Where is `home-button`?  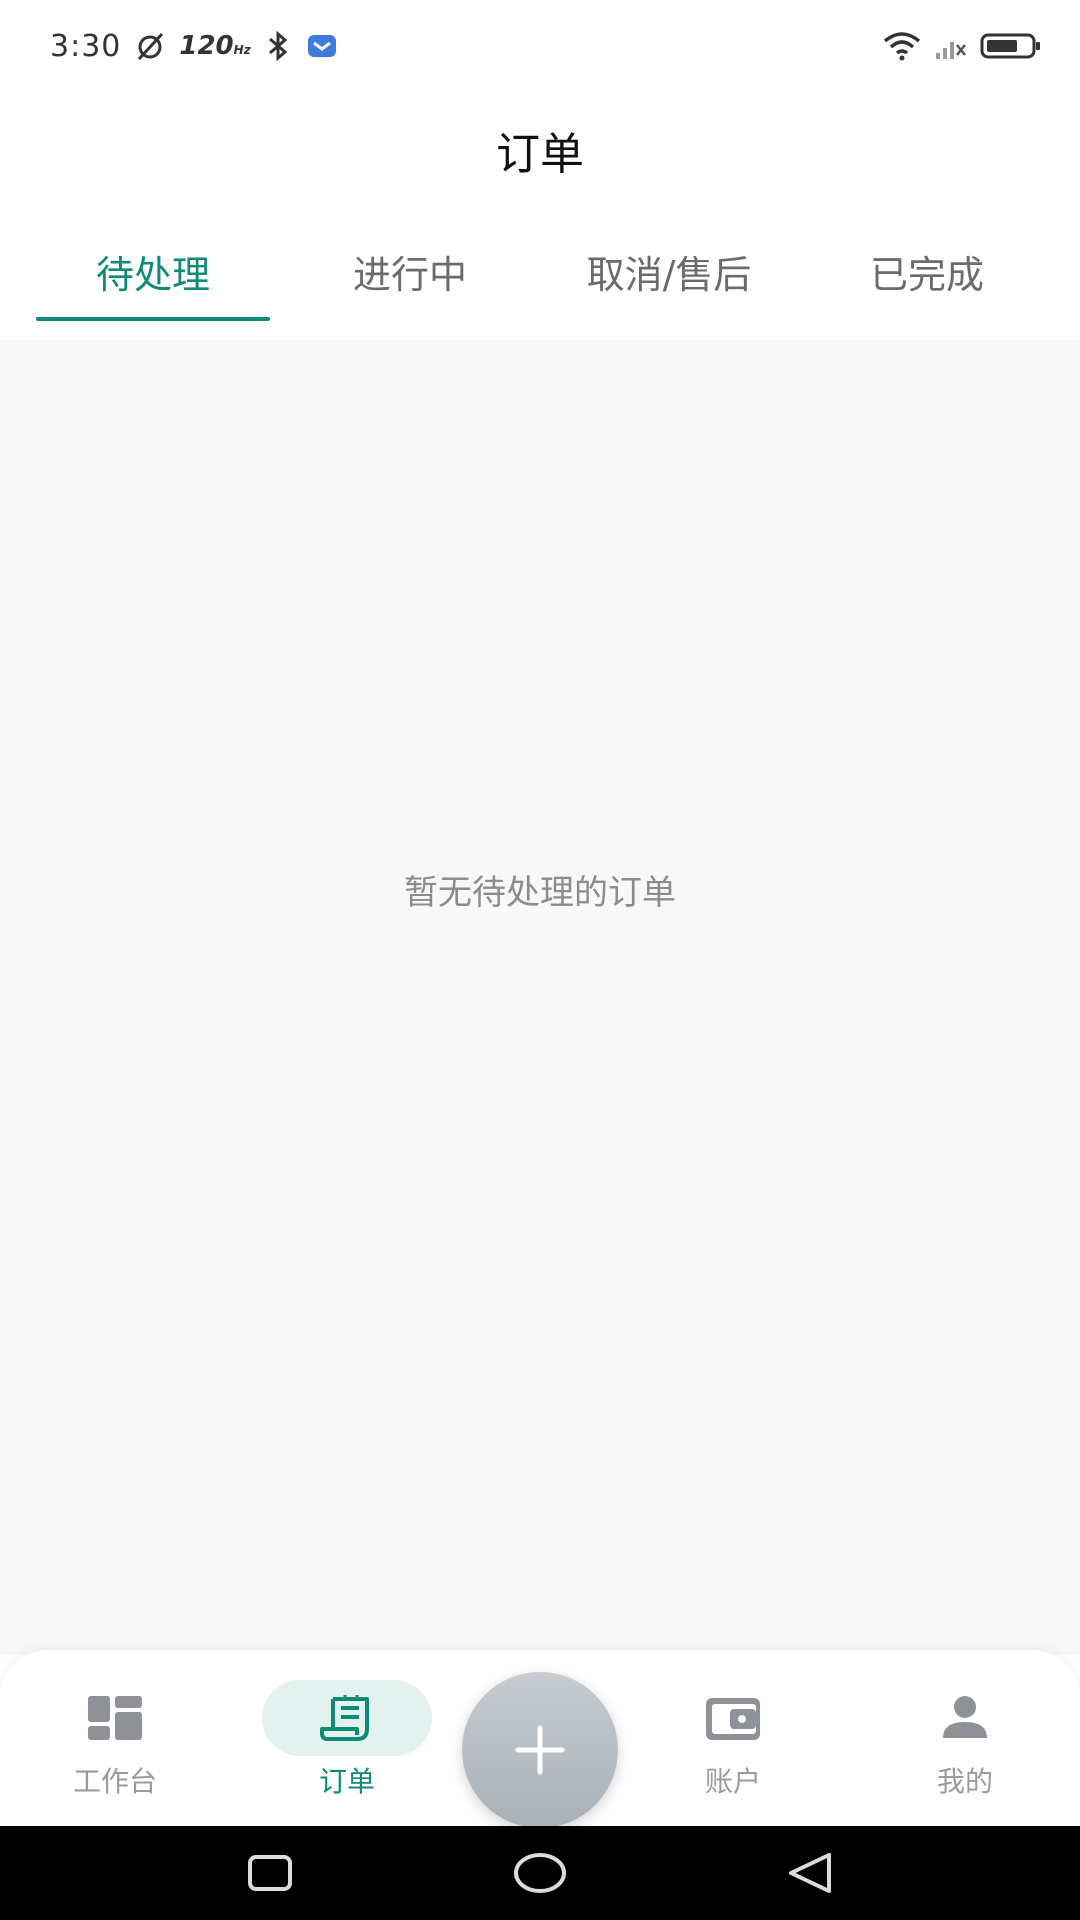 home-button is located at coordinates (540, 1873).